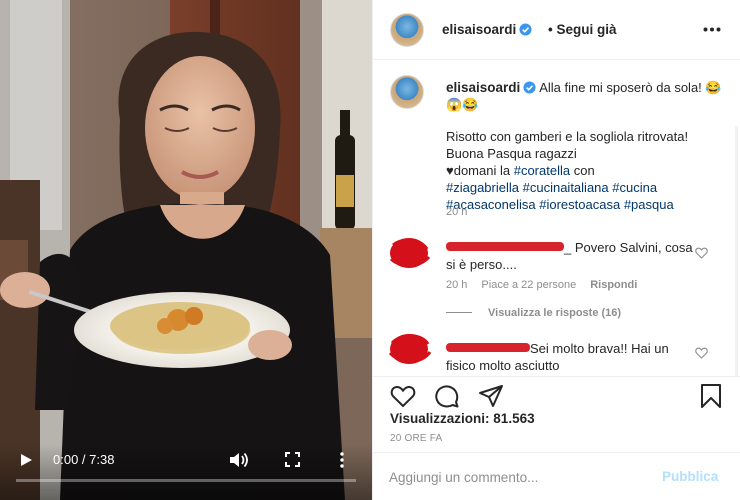 The width and height of the screenshot is (740, 500). What do you see at coordinates (84, 459) in the screenshot?
I see `video-time-label: 0:00 / 7:38` at bounding box center [84, 459].